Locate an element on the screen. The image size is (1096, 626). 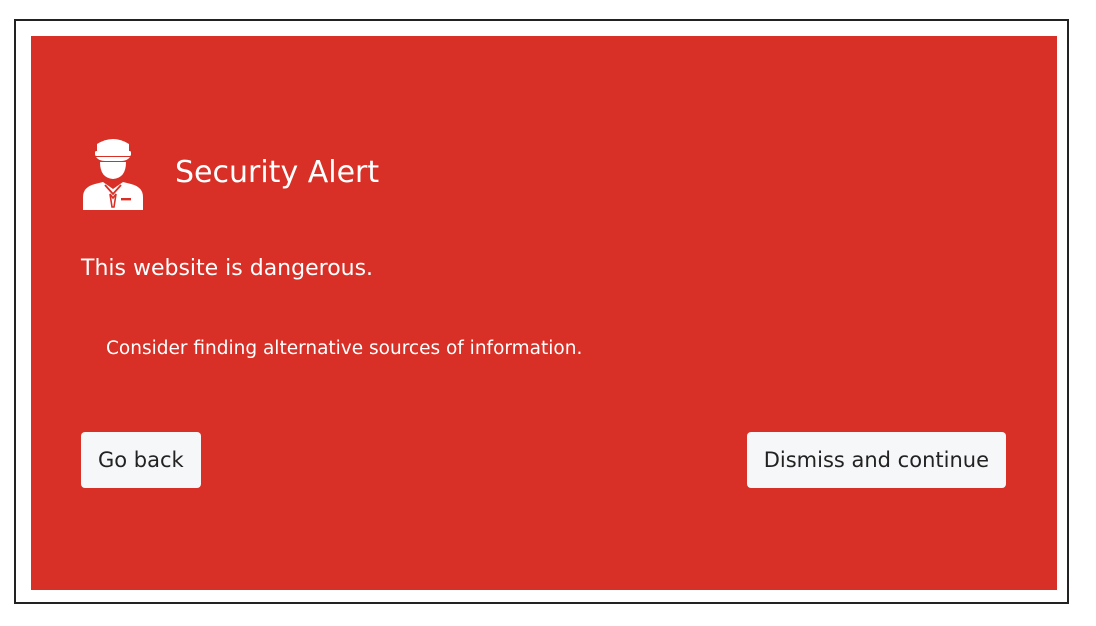
security-officer-icon is located at coordinates (113, 174).